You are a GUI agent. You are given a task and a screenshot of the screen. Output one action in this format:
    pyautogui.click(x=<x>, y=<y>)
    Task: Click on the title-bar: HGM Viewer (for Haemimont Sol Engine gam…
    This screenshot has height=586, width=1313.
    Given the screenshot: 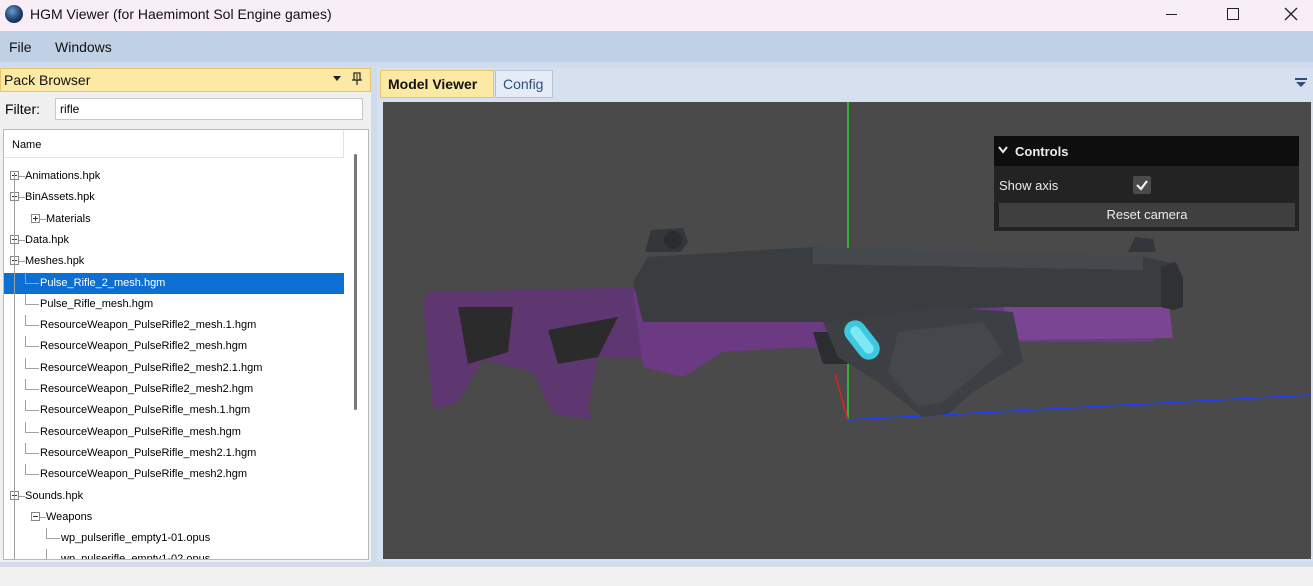 What is the action you would take?
    pyautogui.click(x=656, y=15)
    